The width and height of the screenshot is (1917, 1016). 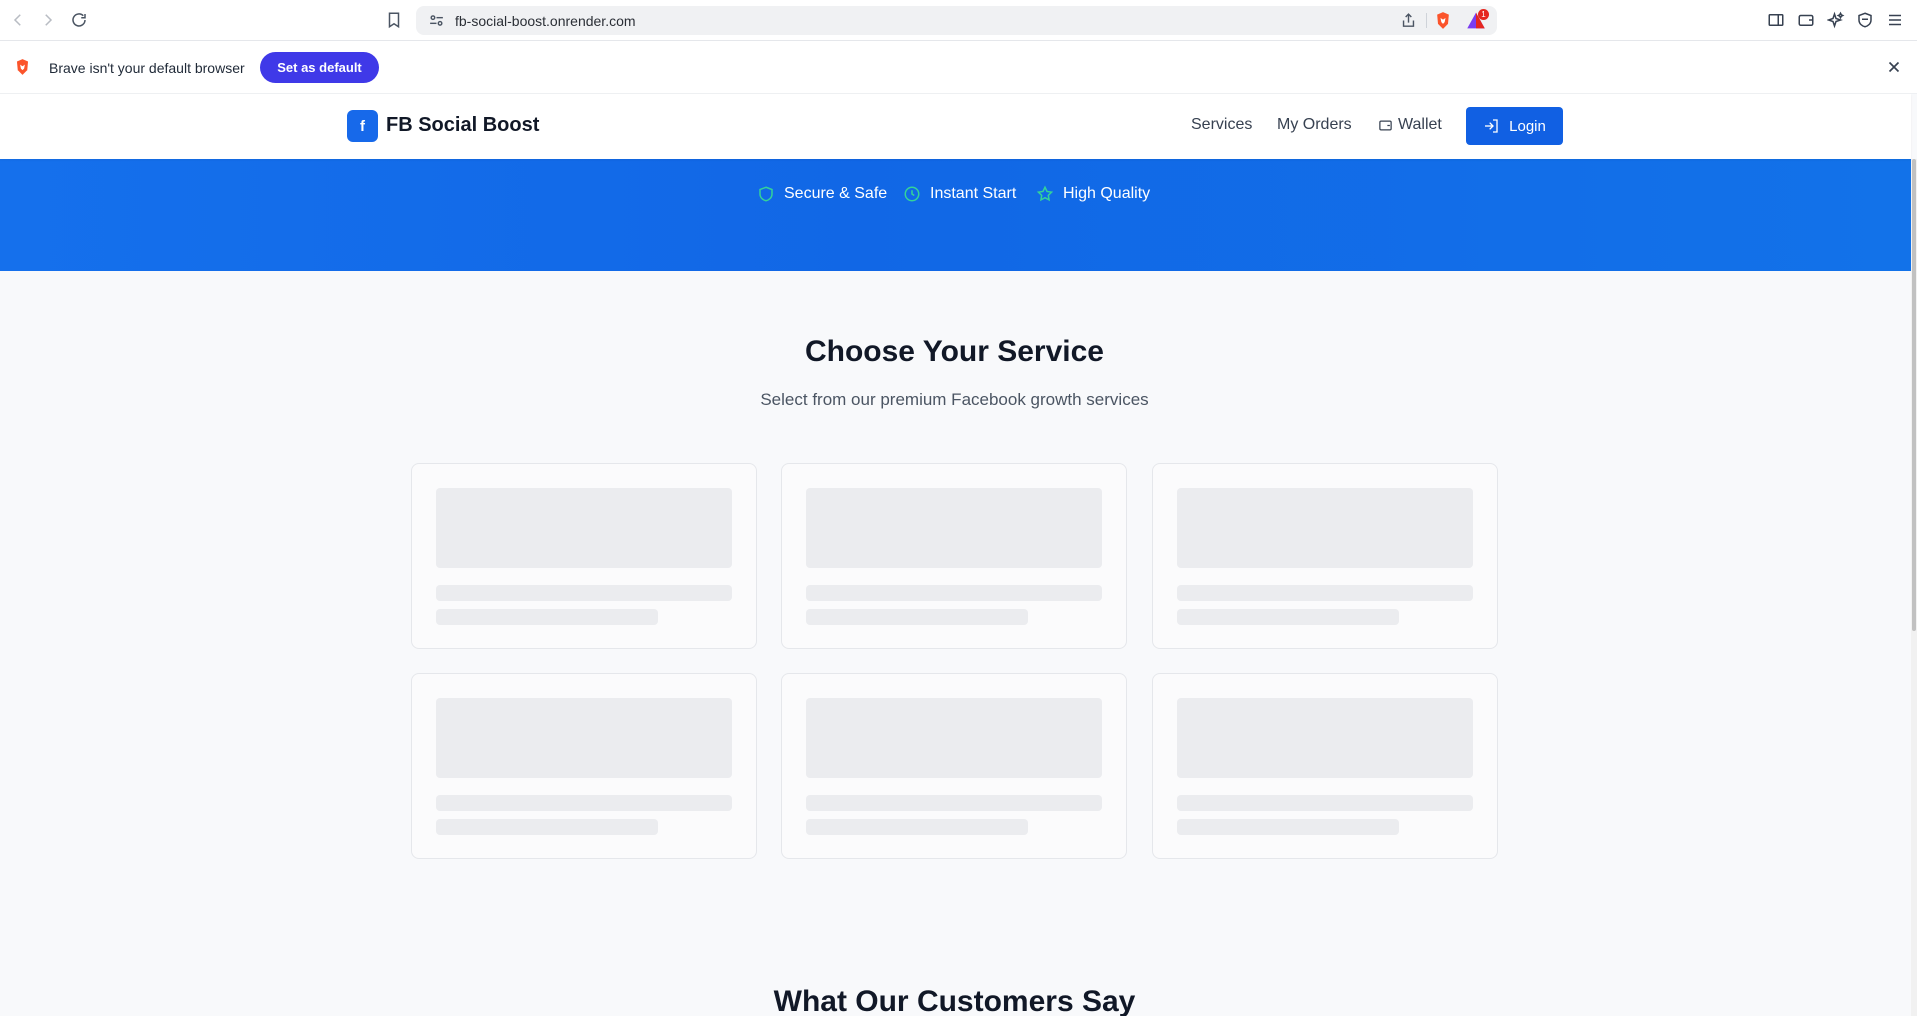 I want to click on infobar-message: Brave isn't your default browser, so click(x=147, y=68).